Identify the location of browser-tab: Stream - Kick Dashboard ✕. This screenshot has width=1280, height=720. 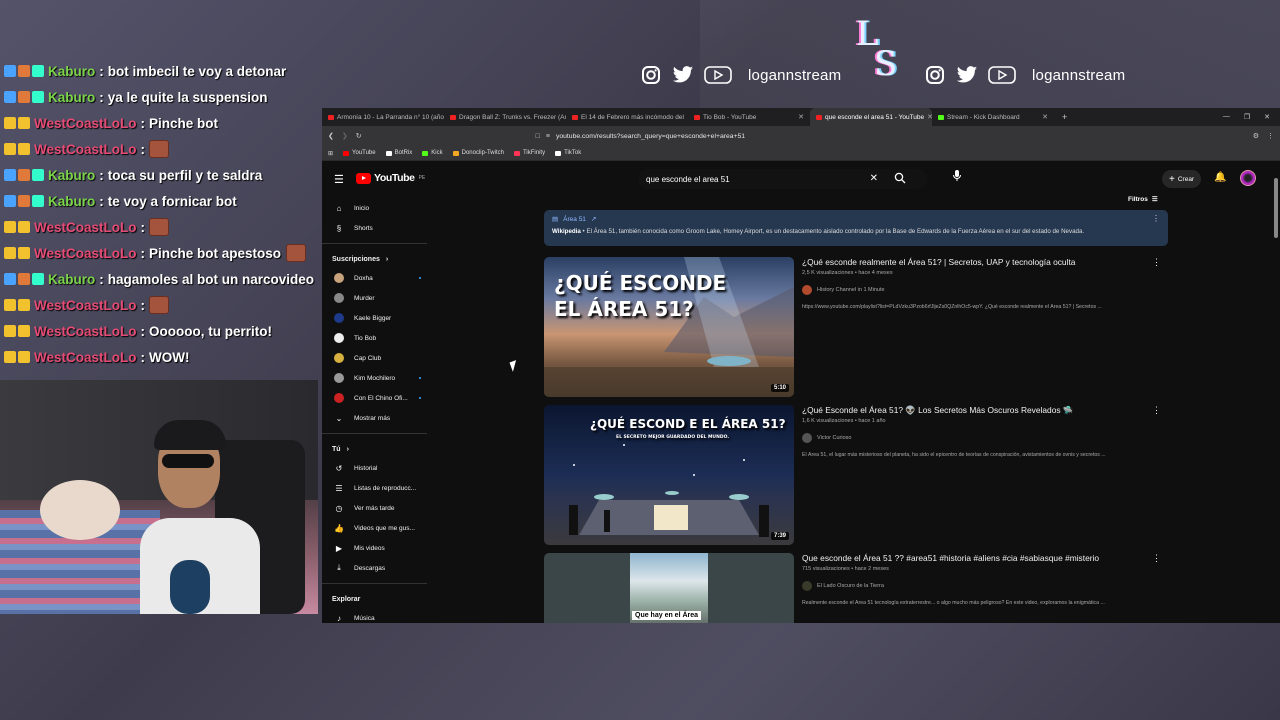
(993, 117).